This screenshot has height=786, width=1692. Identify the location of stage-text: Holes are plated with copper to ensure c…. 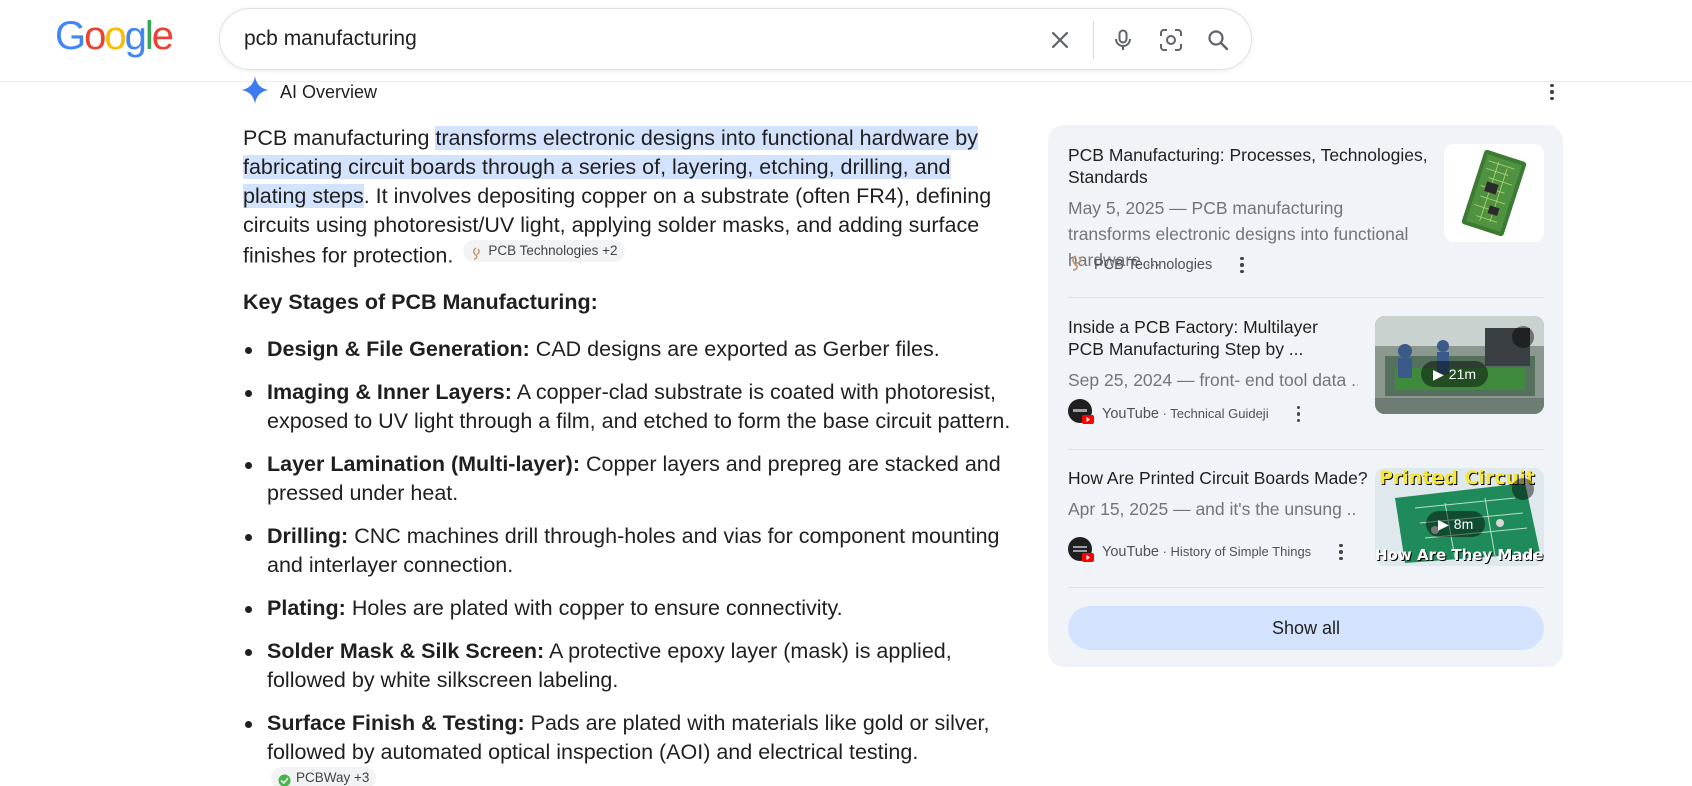
(594, 608).